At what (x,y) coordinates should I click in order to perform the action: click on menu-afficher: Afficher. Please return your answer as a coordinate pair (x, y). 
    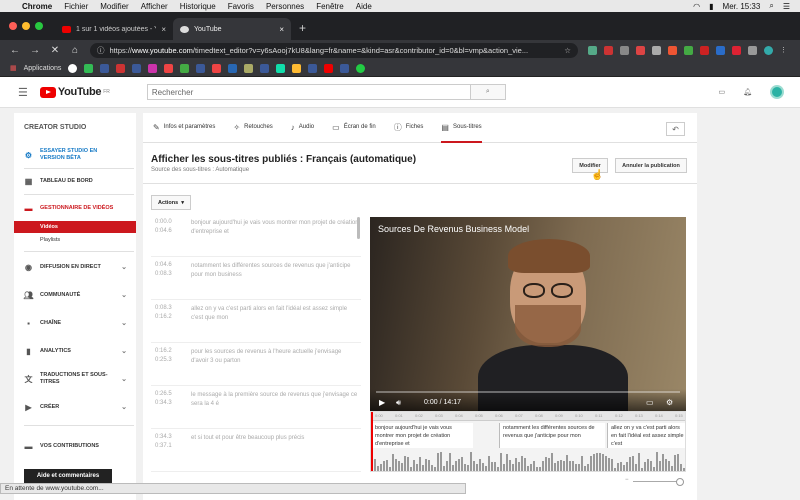
    Looking at the image, I should click on (154, 6).